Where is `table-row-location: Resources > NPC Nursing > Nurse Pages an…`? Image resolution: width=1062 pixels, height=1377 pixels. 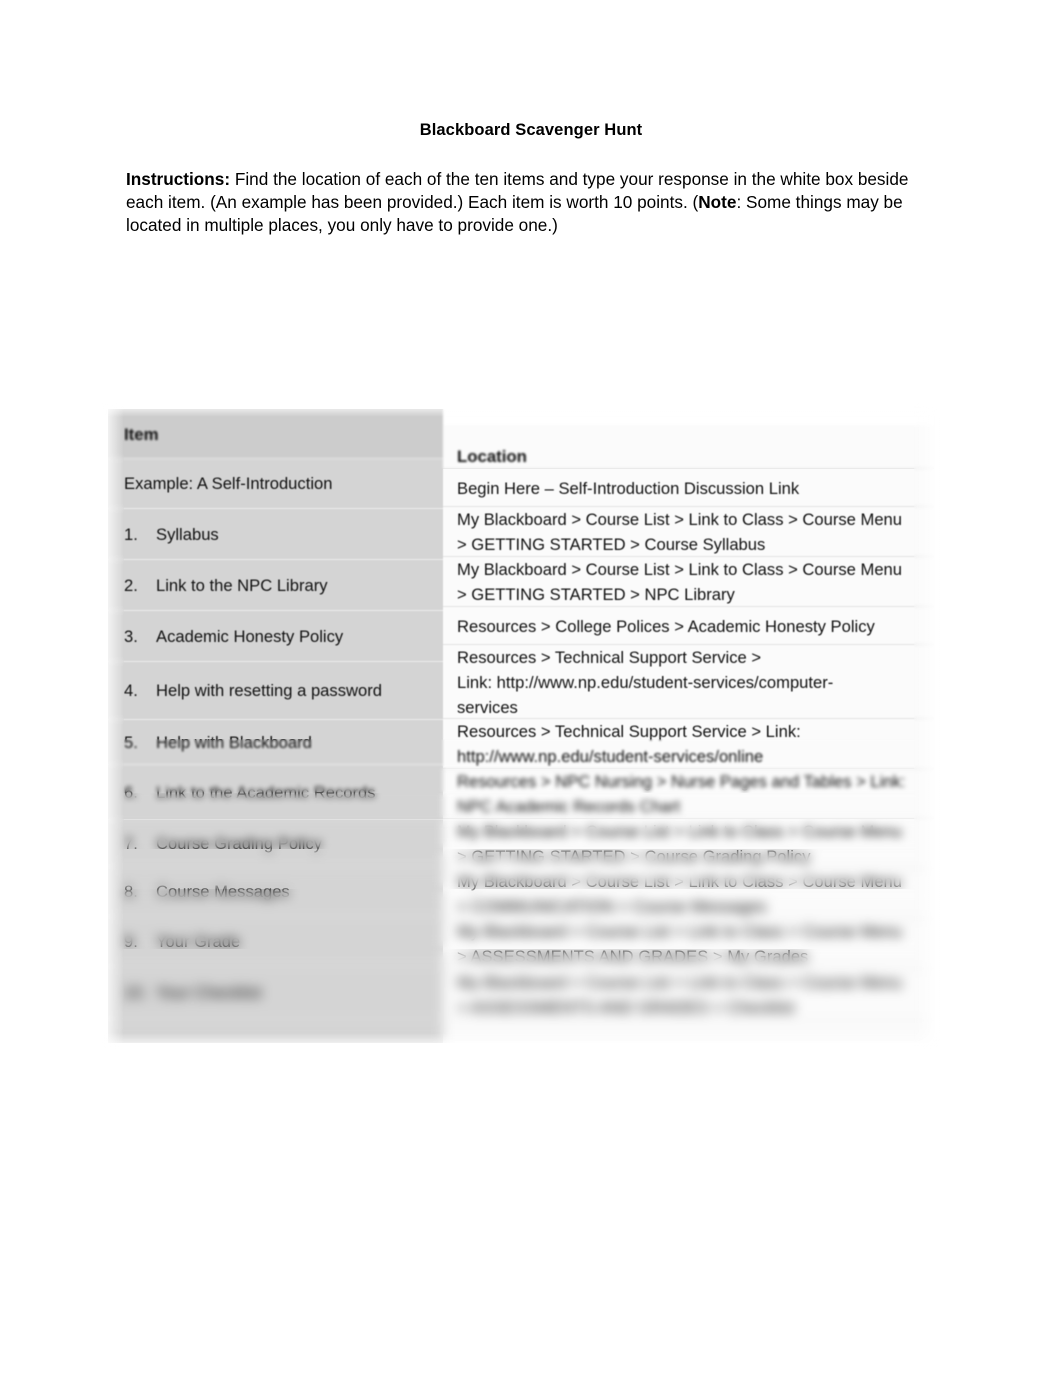
table-row-location: Resources > NPC Nursing > Nurse Pages an… is located at coordinates (688, 794).